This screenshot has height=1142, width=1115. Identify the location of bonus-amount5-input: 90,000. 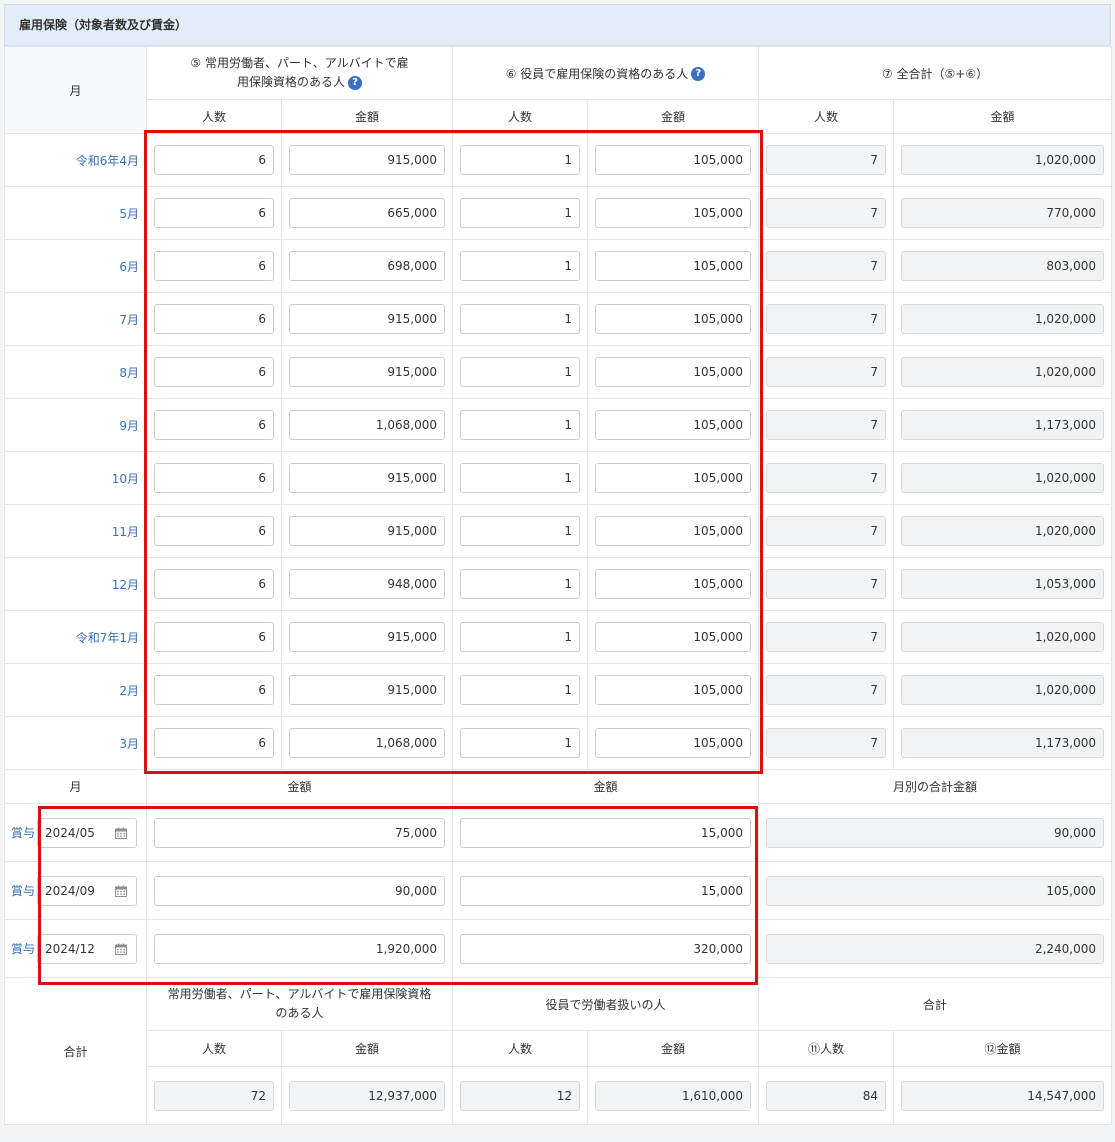
(299, 890).